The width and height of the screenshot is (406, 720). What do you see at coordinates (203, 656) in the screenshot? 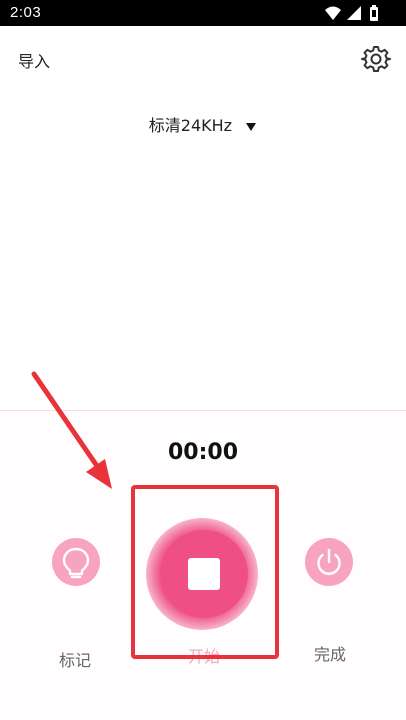
I see `start-label: 开始` at bounding box center [203, 656].